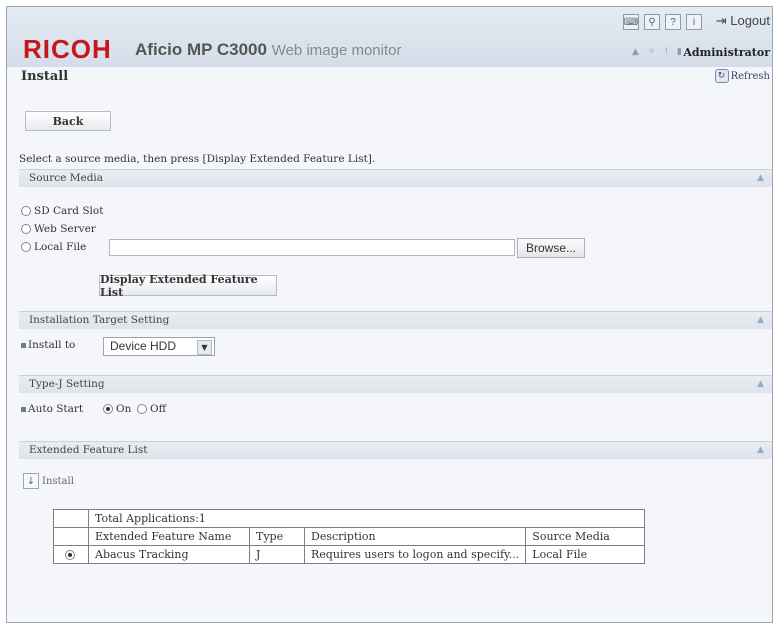  I want to click on feature-type: J, so click(277, 554).